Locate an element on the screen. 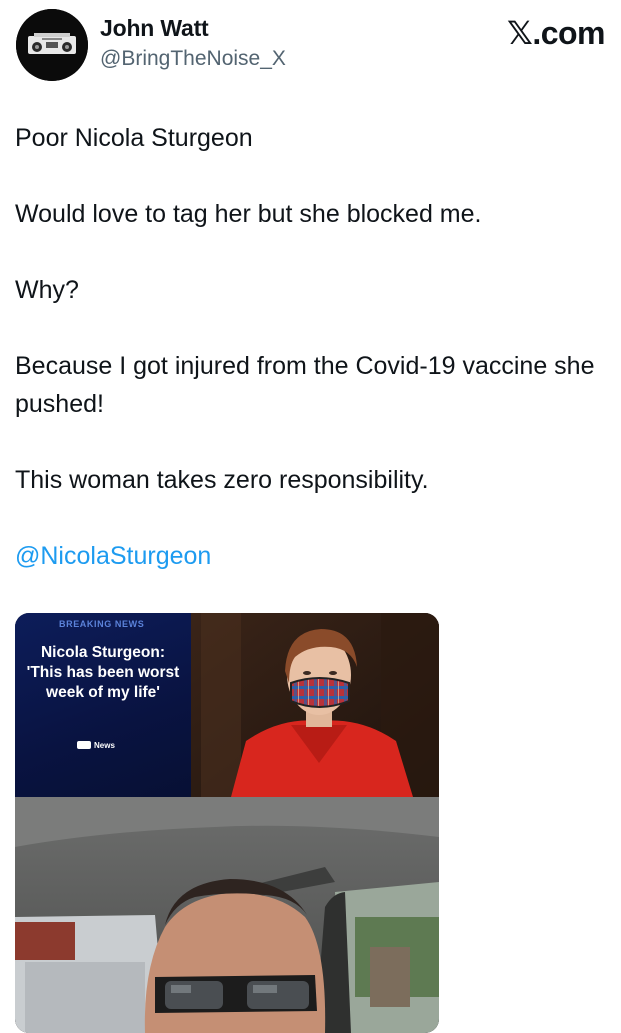 Image resolution: width=621 pixels, height=1033 pixels. news-source: News is located at coordinates (104, 745).